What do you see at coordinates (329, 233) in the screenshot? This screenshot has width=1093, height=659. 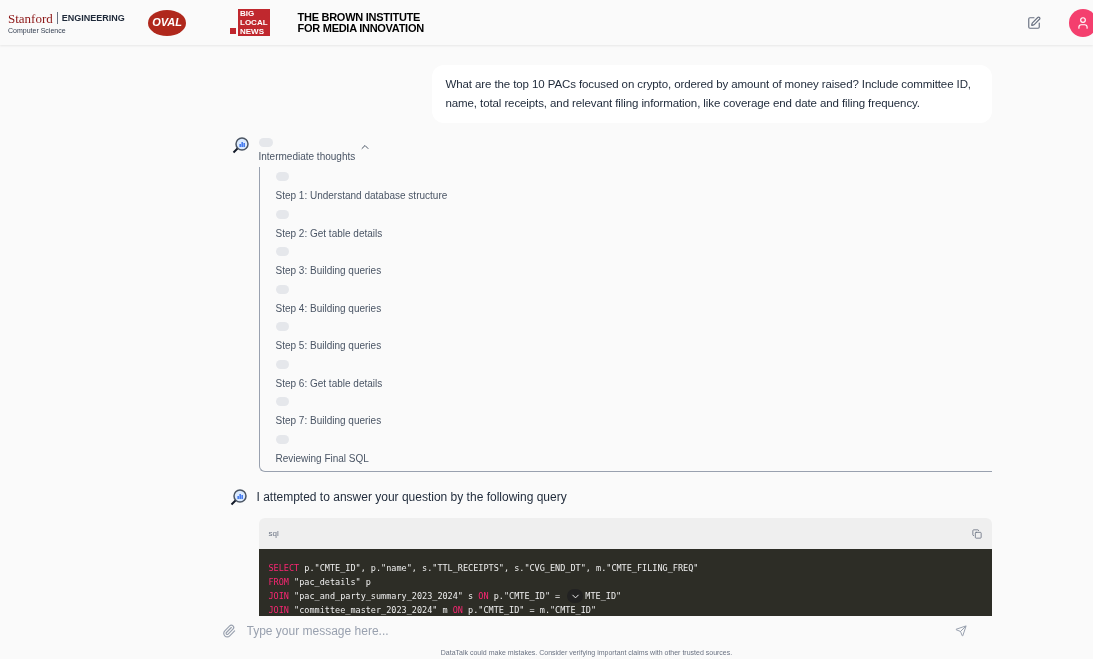 I see `step-label: Step 2: Get table details` at bounding box center [329, 233].